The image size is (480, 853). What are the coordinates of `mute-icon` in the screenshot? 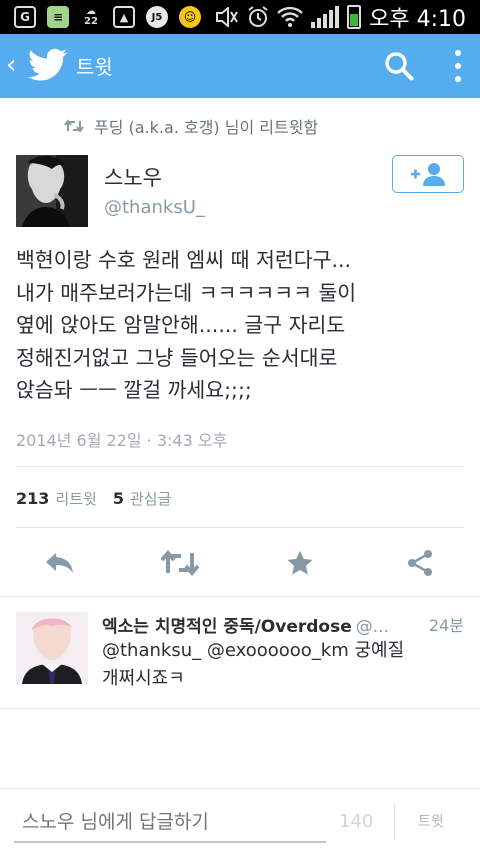 It's located at (227, 17).